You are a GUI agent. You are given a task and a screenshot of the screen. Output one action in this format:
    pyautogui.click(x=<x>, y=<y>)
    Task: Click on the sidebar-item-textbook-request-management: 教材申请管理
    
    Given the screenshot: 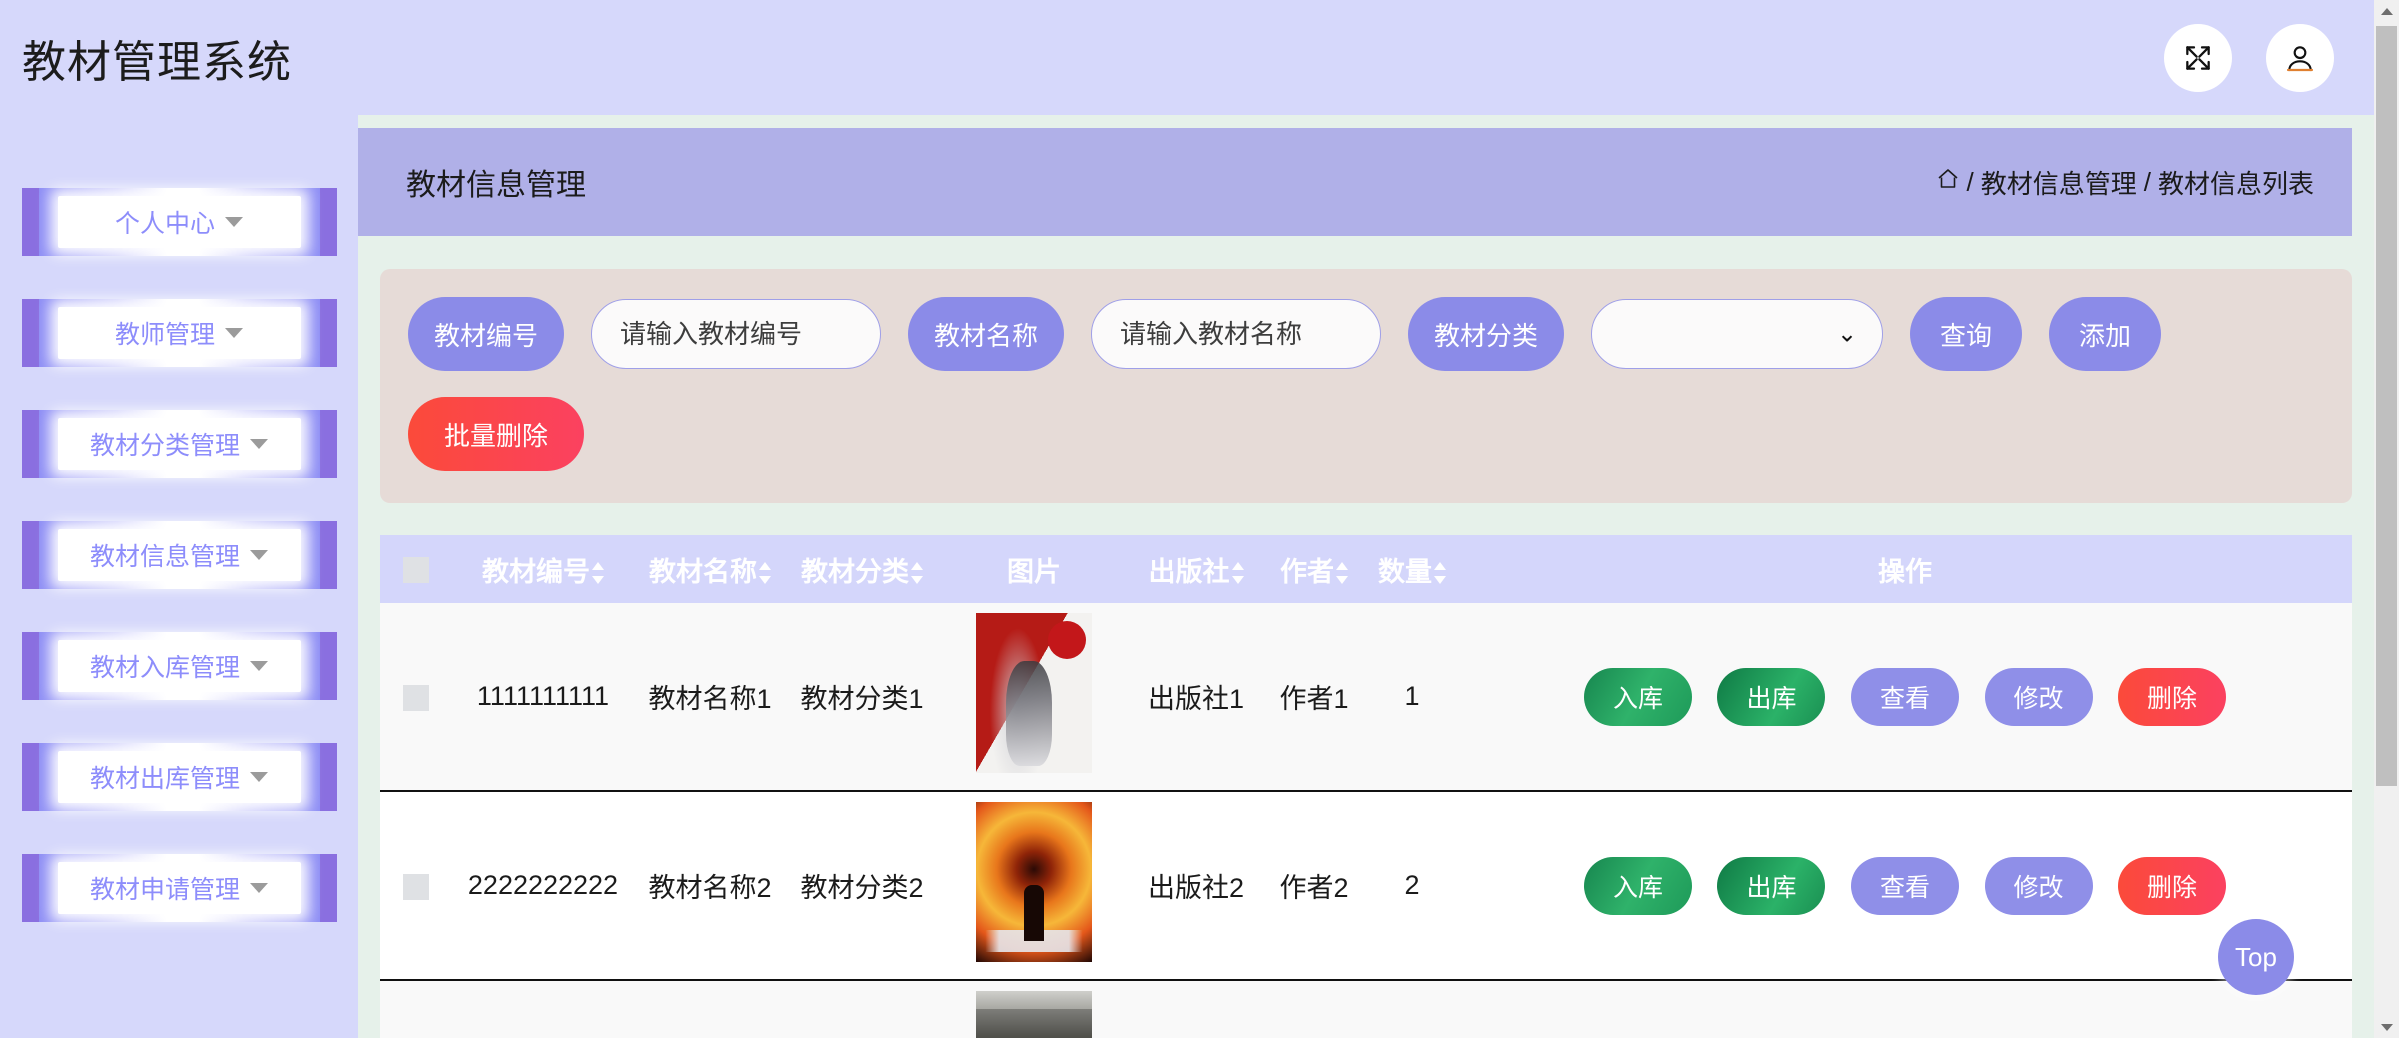 What is the action you would take?
    pyautogui.click(x=179, y=888)
    